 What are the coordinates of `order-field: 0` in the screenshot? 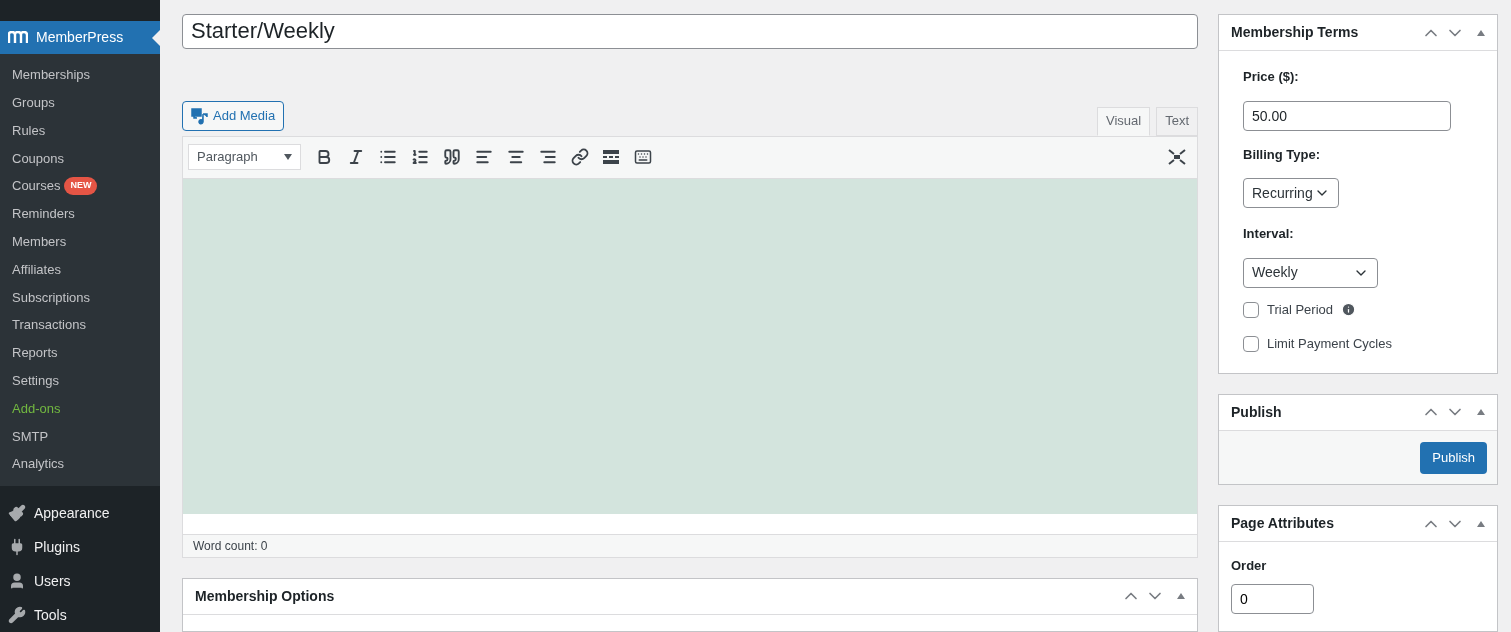 It's located at (1272, 599).